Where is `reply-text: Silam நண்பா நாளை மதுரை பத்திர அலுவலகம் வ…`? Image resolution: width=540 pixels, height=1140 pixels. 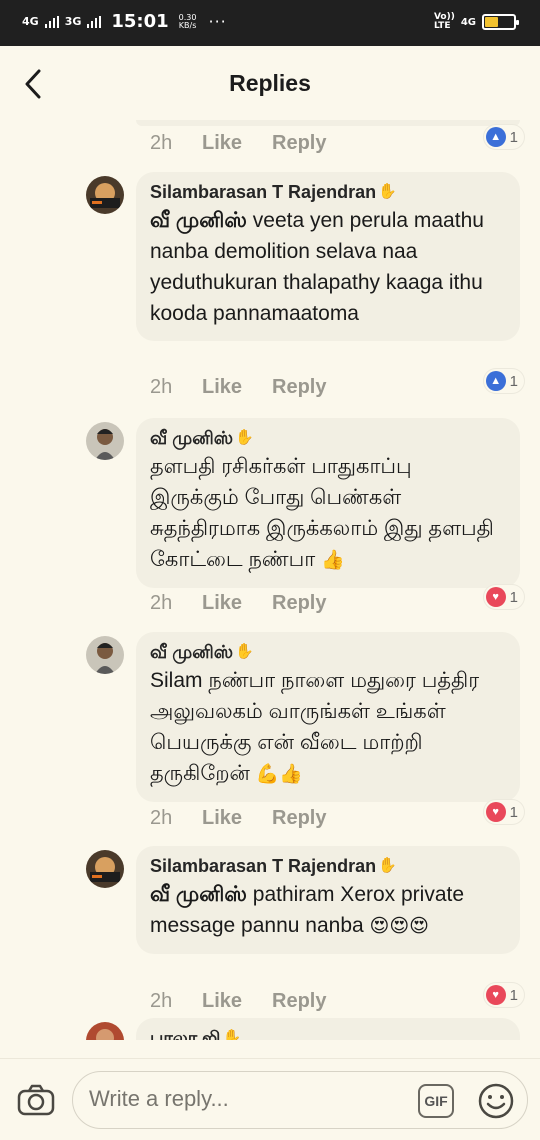
reply-text: Silam நண்பா நாளை மதுரை பத்திர அலுவலகம் வ… is located at coordinates (328, 727).